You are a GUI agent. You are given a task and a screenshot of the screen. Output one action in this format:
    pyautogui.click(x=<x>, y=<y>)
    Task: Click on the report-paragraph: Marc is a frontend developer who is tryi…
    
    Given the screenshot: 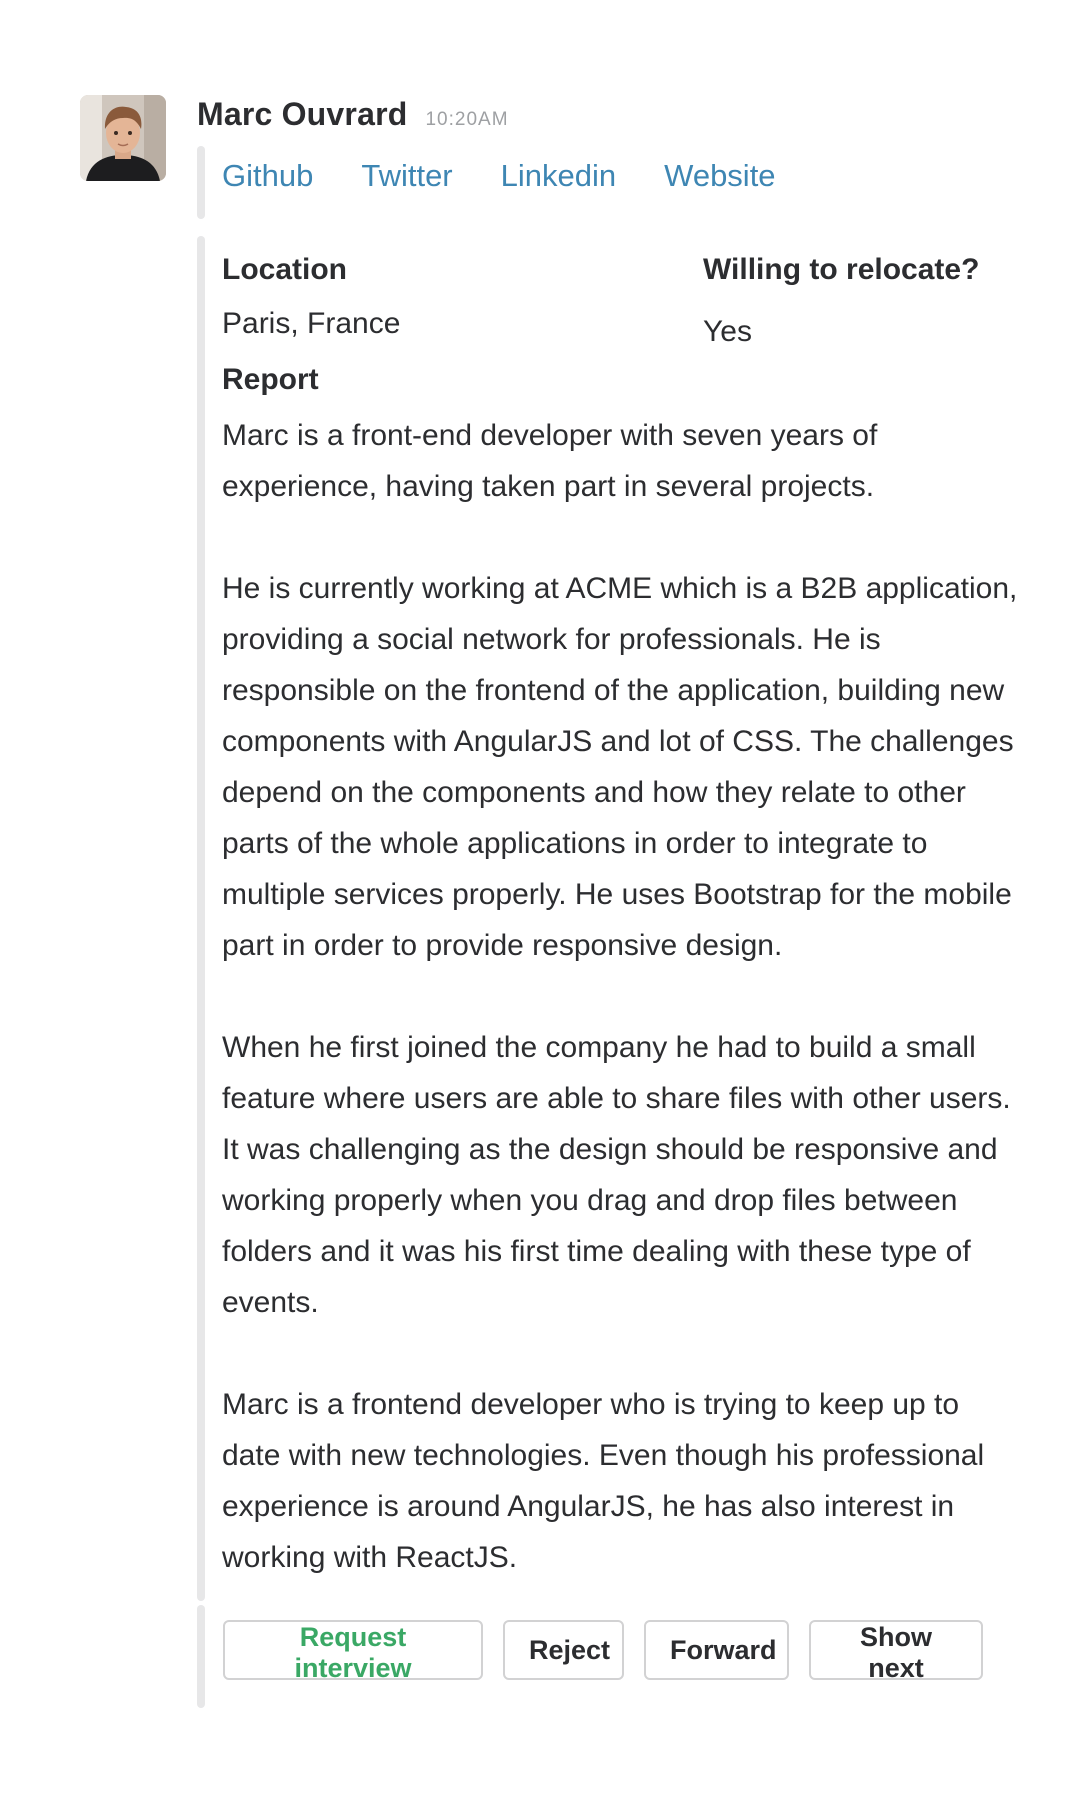 What is the action you would take?
    pyautogui.click(x=603, y=1481)
    